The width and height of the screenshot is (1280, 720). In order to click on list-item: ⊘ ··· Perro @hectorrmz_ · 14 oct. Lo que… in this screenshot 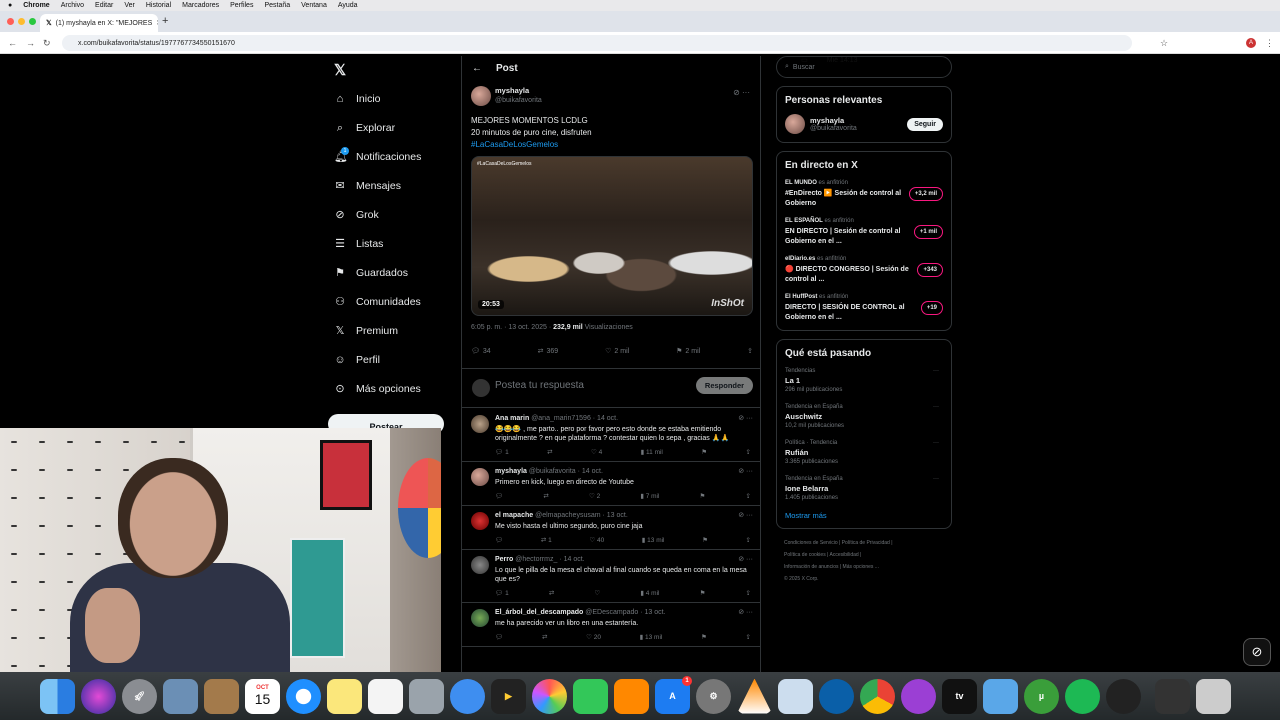, I will do `click(611, 576)`.